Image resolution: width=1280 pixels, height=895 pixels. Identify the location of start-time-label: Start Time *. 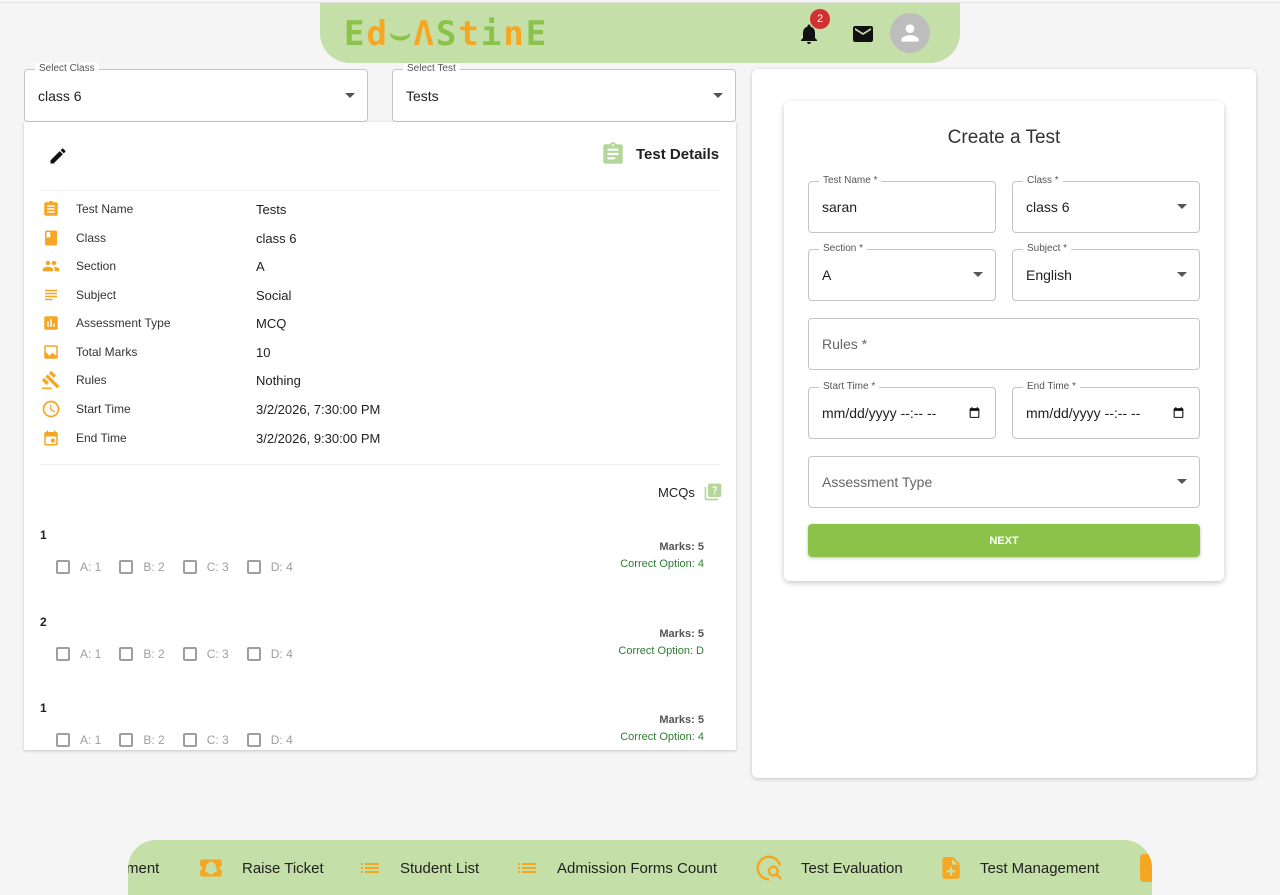
(849, 387).